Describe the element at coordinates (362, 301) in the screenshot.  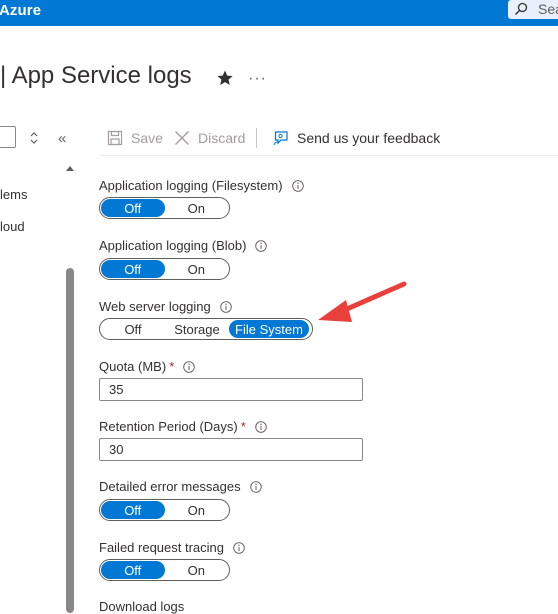
I see `annotation-arrow-icon` at that location.